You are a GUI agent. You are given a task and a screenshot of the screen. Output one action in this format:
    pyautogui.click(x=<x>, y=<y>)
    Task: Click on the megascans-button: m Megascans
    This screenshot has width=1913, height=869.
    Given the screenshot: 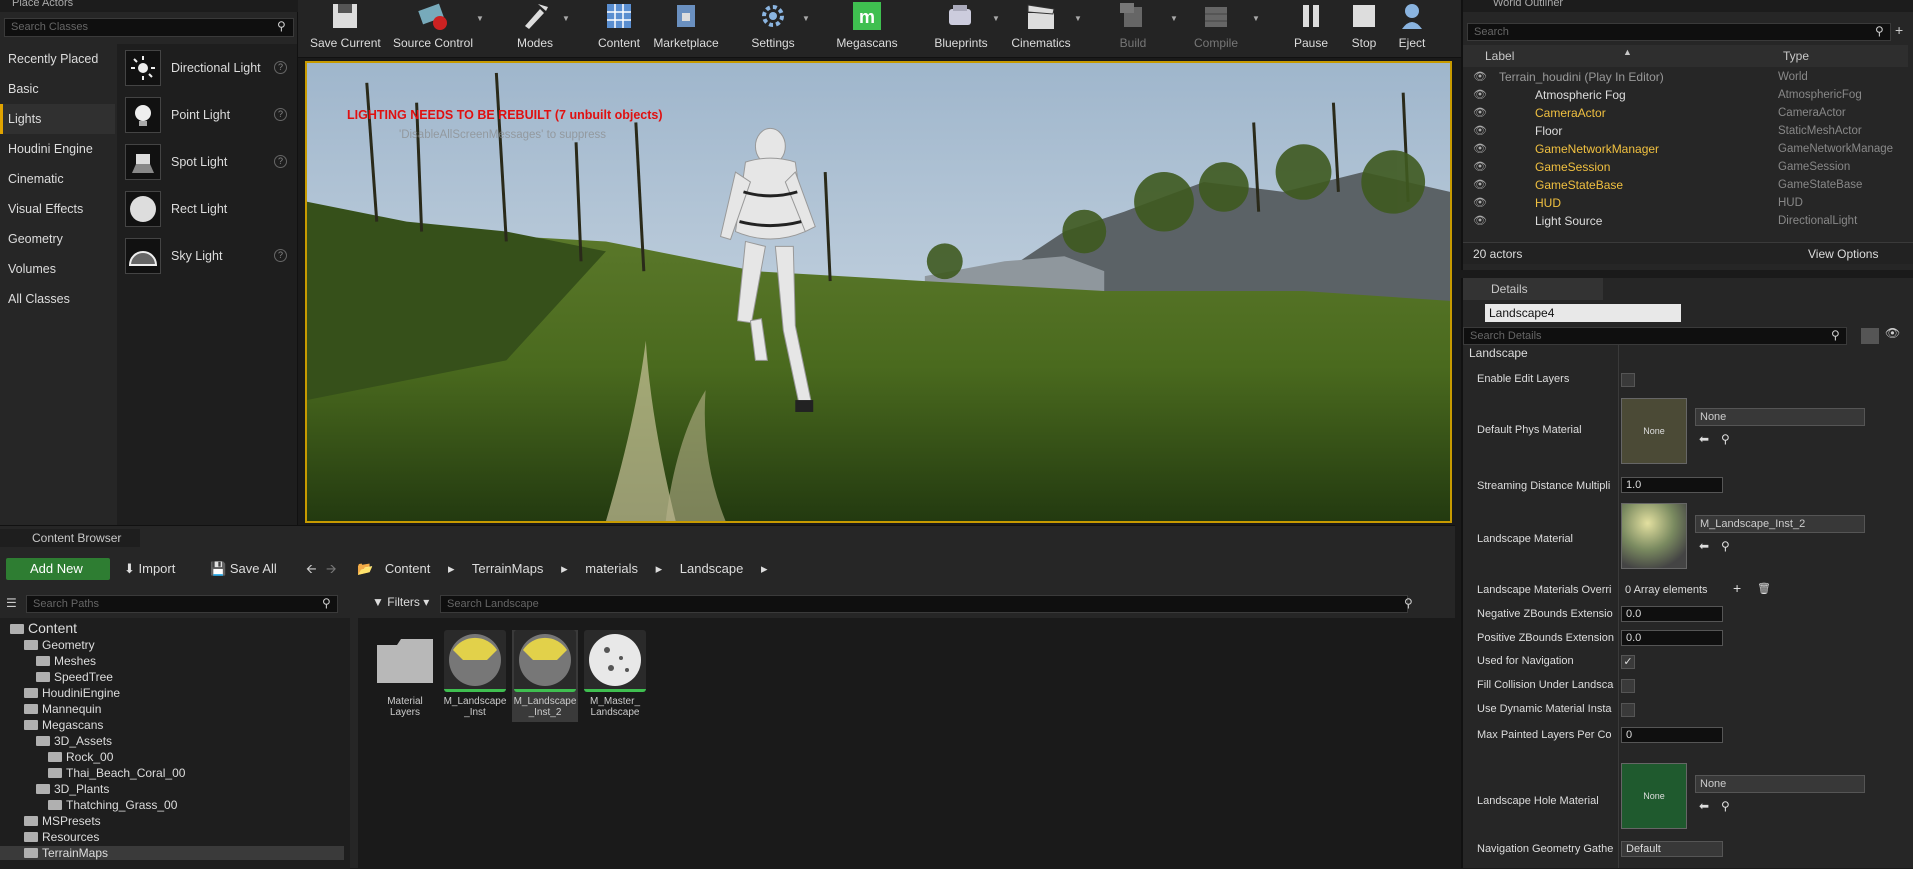 What is the action you would take?
    pyautogui.click(x=867, y=28)
    